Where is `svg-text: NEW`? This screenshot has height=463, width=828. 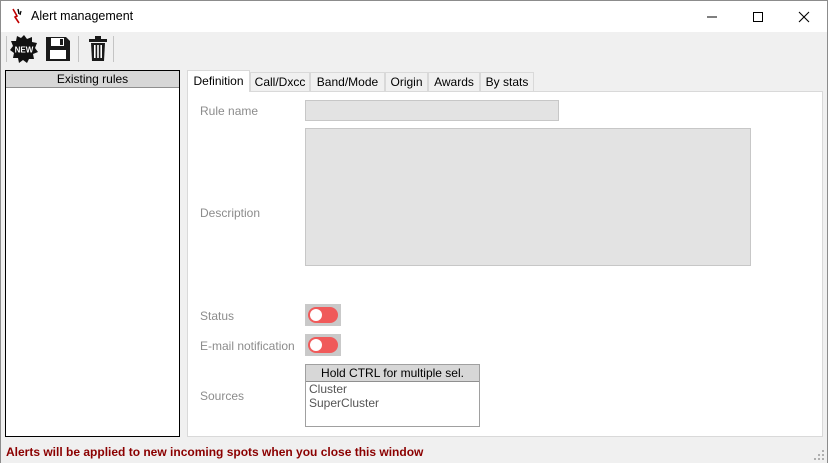
svg-text: NEW is located at coordinates (24, 50).